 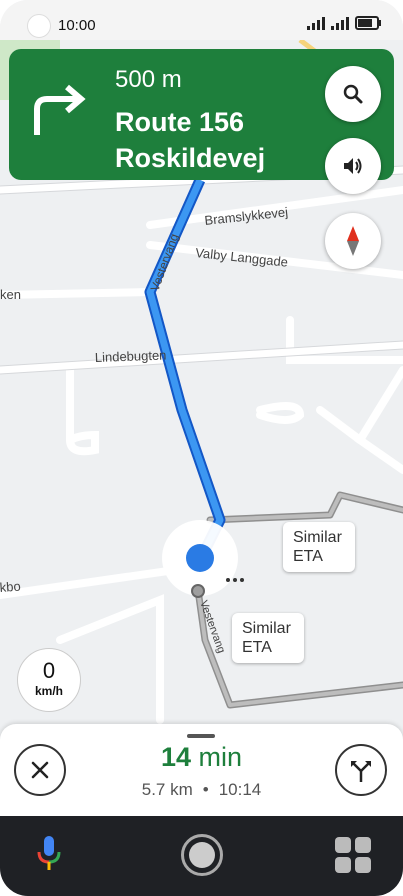 What do you see at coordinates (180, 122) in the screenshot?
I see `street-line-1: Route 156` at bounding box center [180, 122].